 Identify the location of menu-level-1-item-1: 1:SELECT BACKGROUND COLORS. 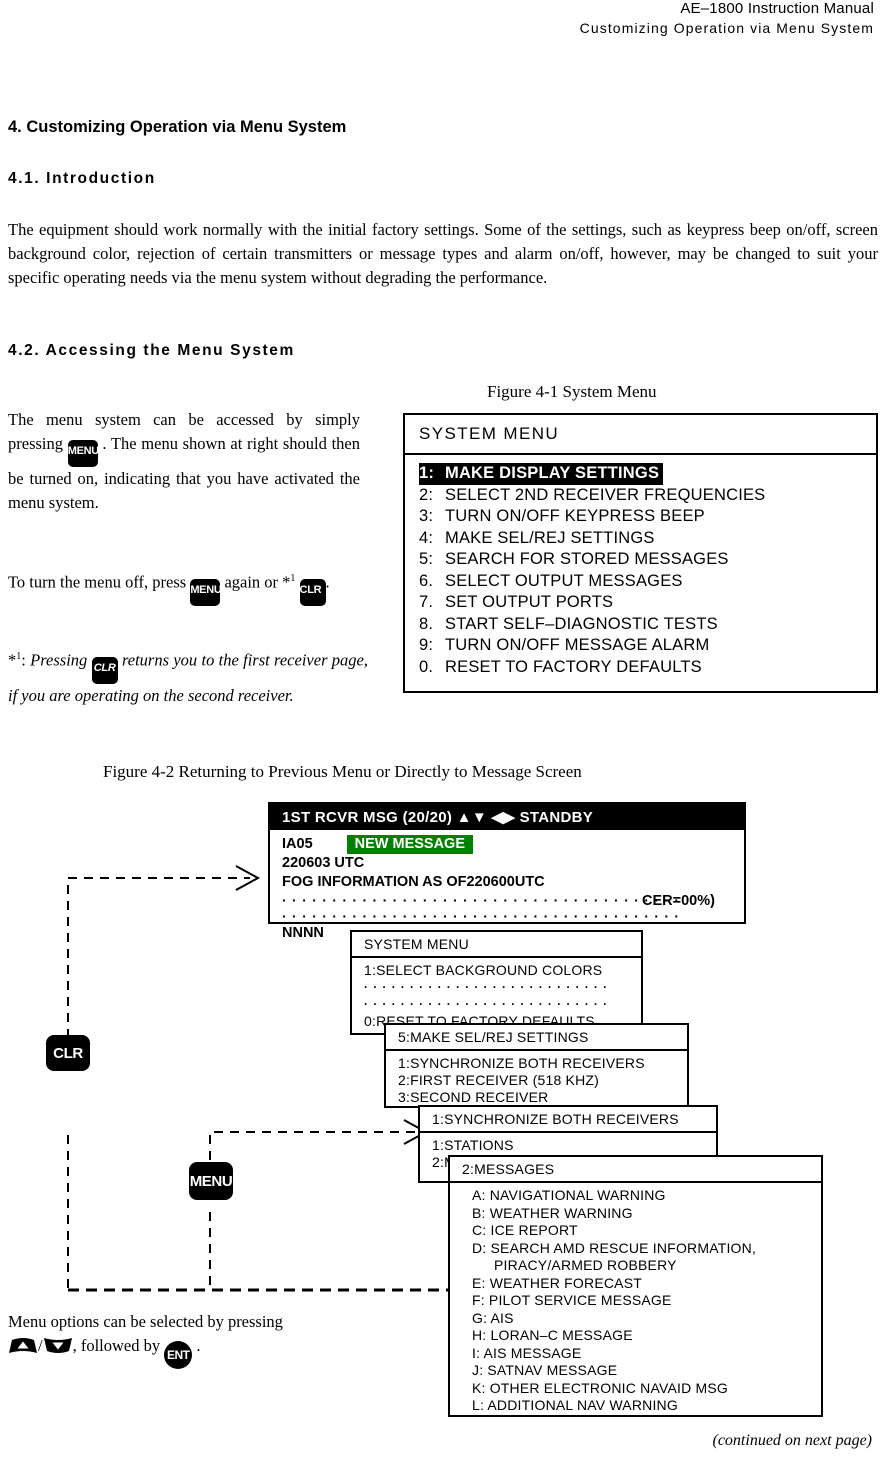
(502, 970).